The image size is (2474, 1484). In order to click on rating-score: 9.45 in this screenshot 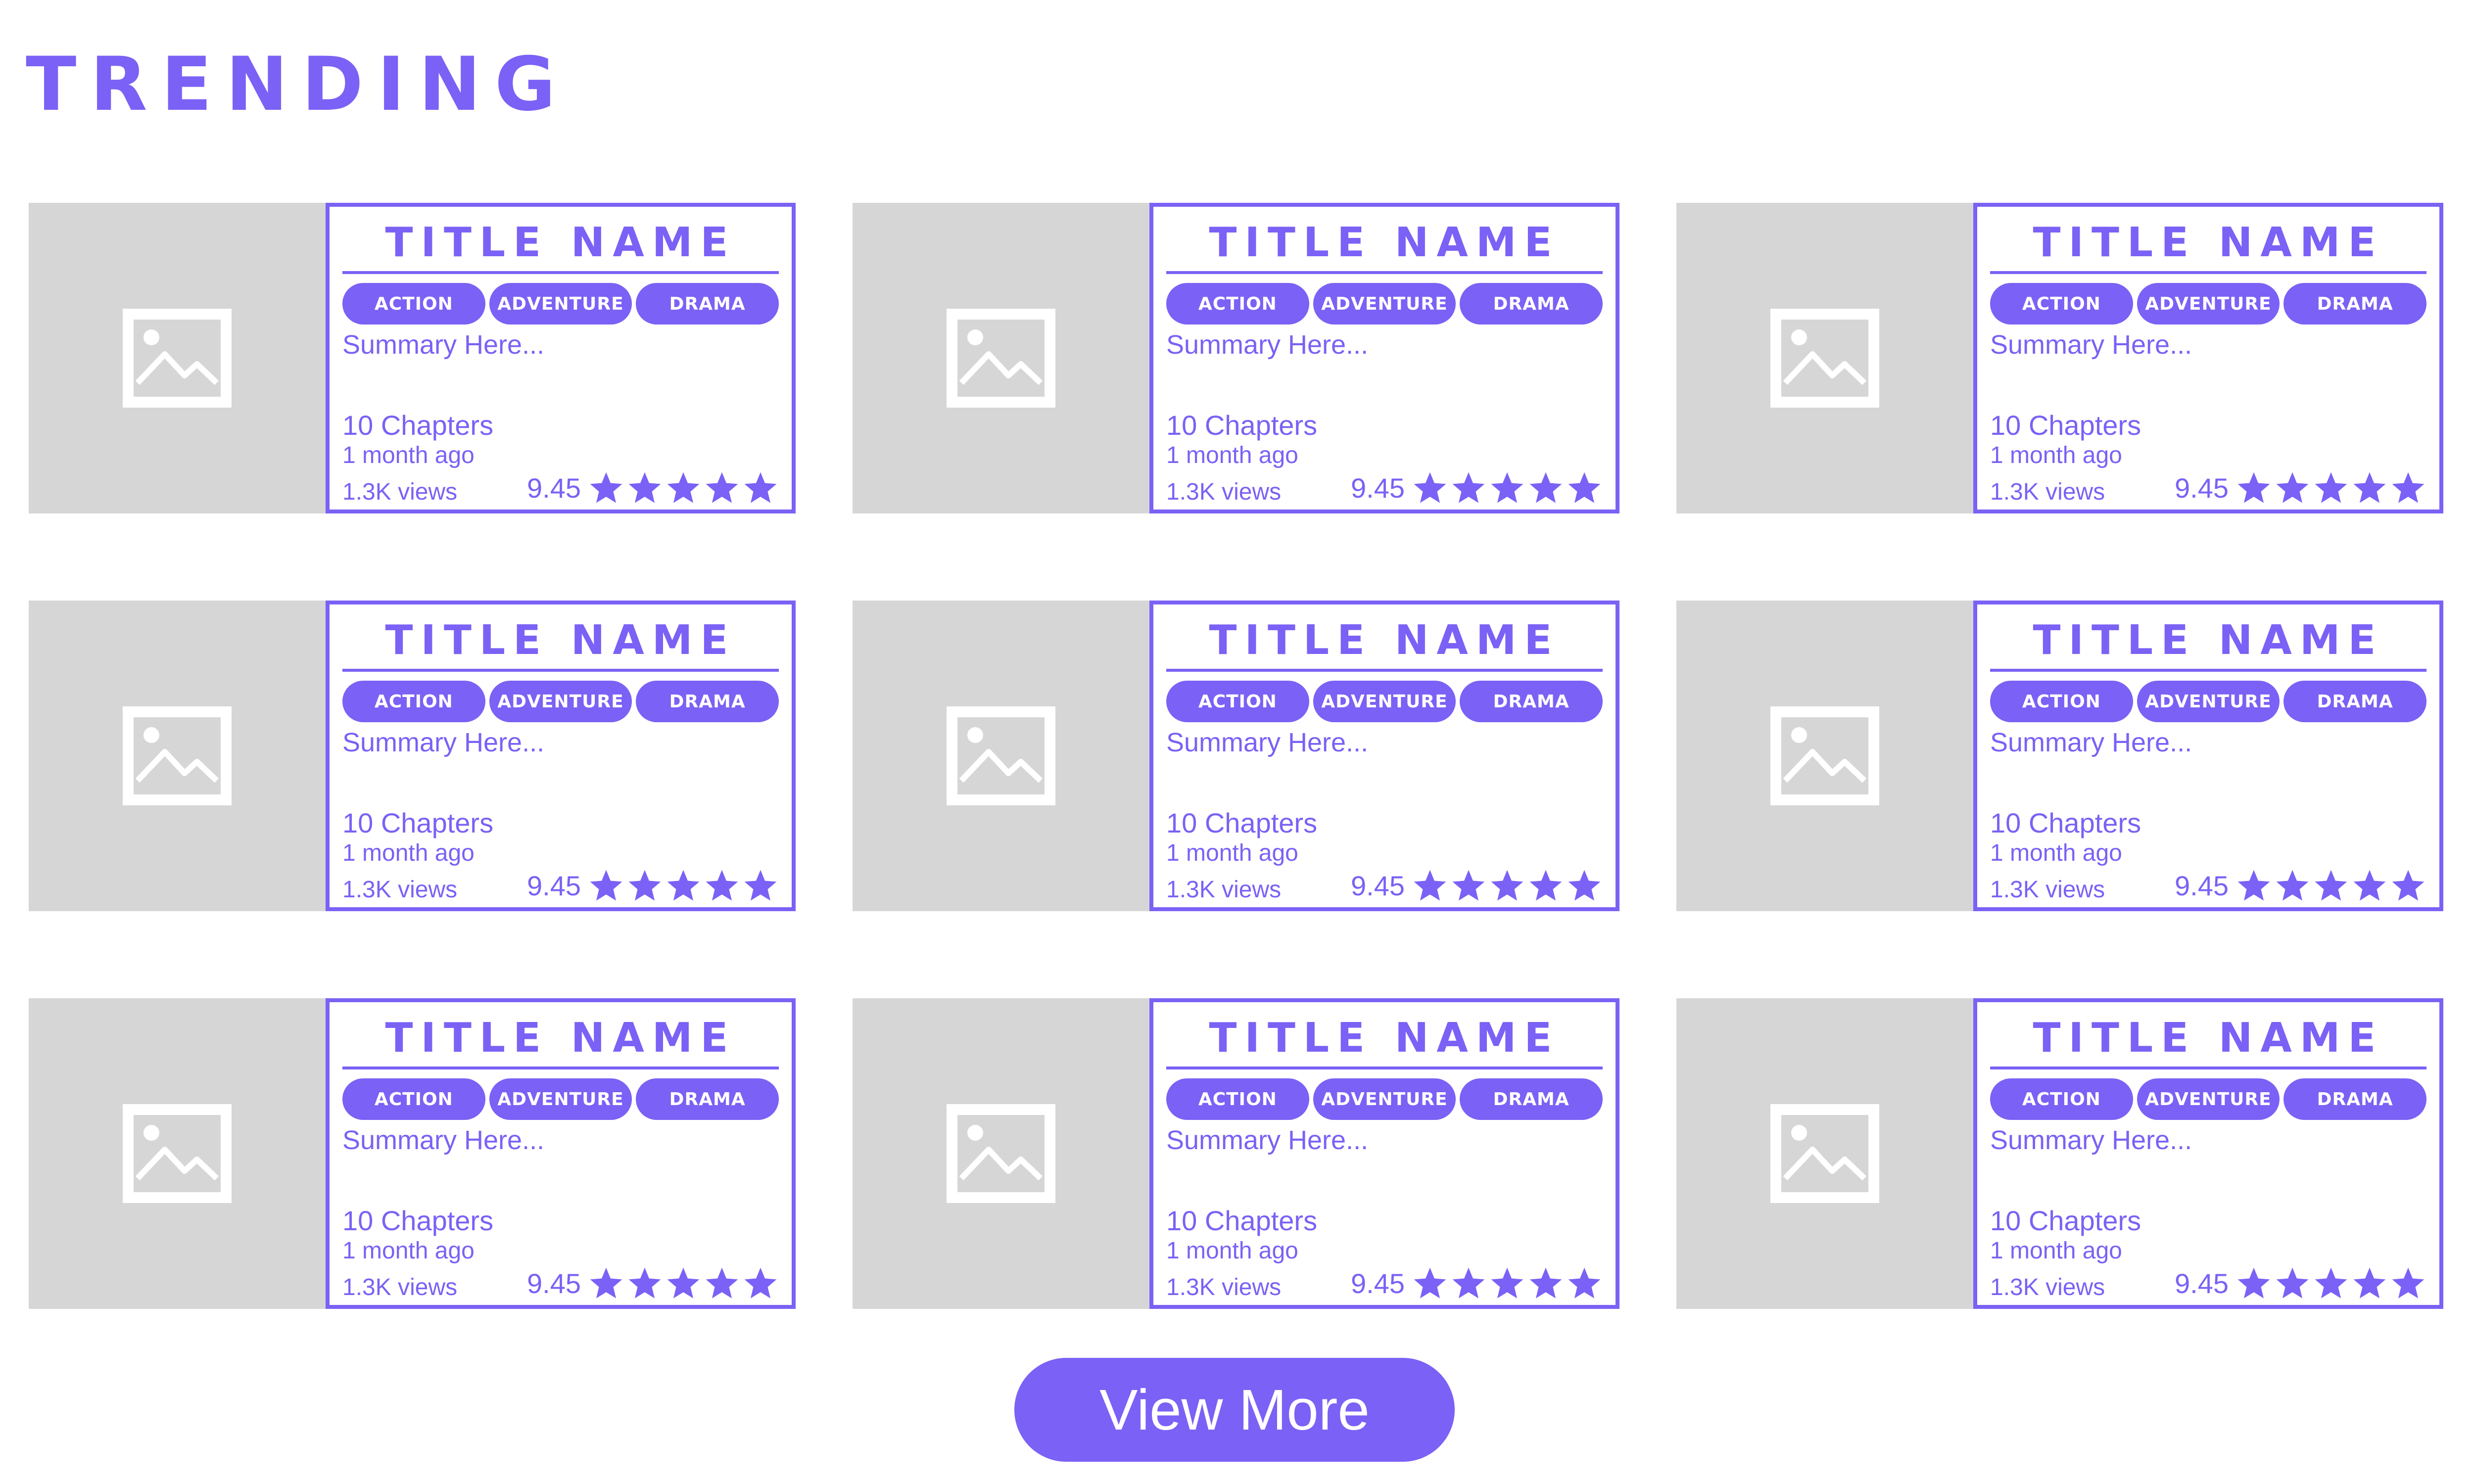, I will do `click(1378, 488)`.